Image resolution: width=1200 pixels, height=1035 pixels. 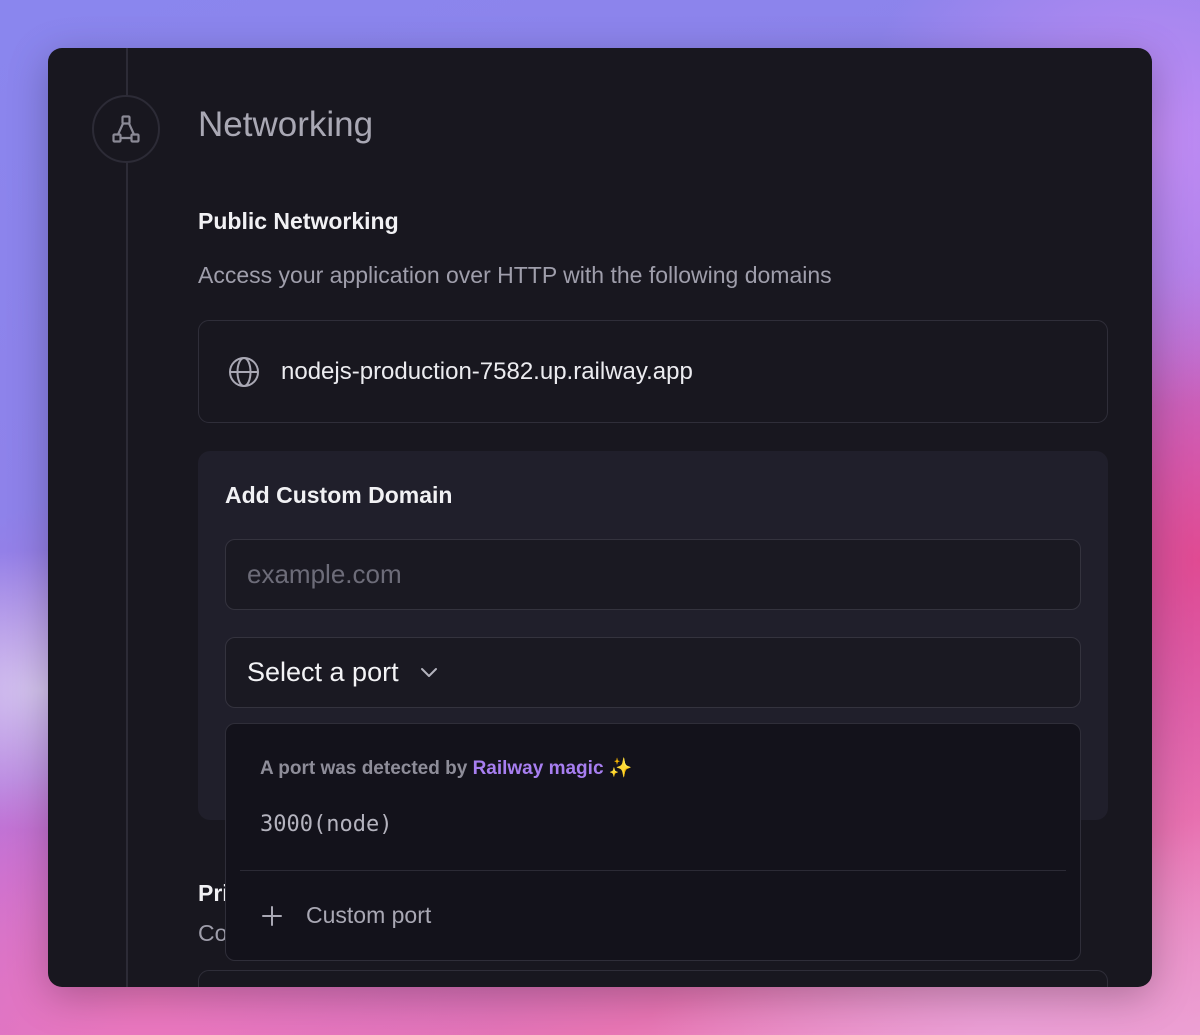 I want to click on private-domain-row, so click(x=653, y=978).